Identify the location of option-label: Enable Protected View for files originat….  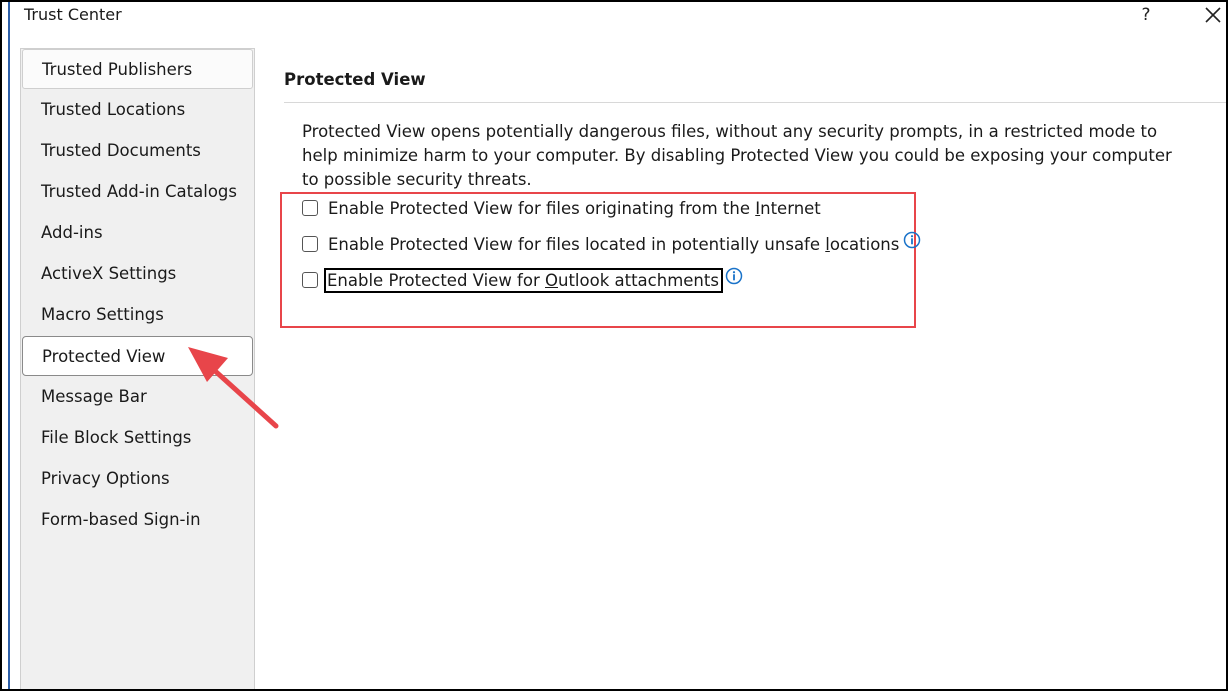
(574, 208).